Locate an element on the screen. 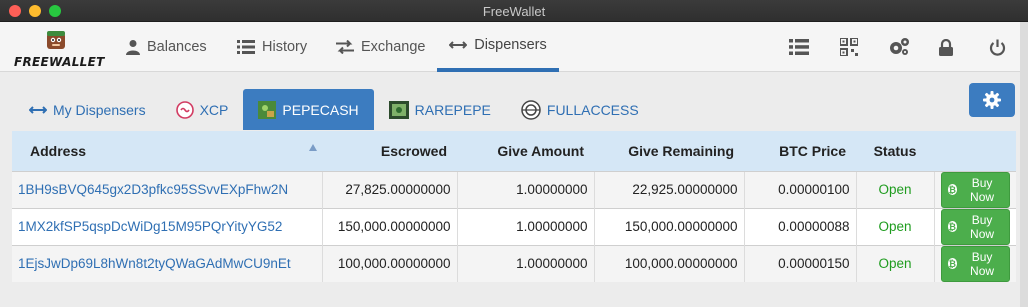  col-actions is located at coordinates (975, 151).